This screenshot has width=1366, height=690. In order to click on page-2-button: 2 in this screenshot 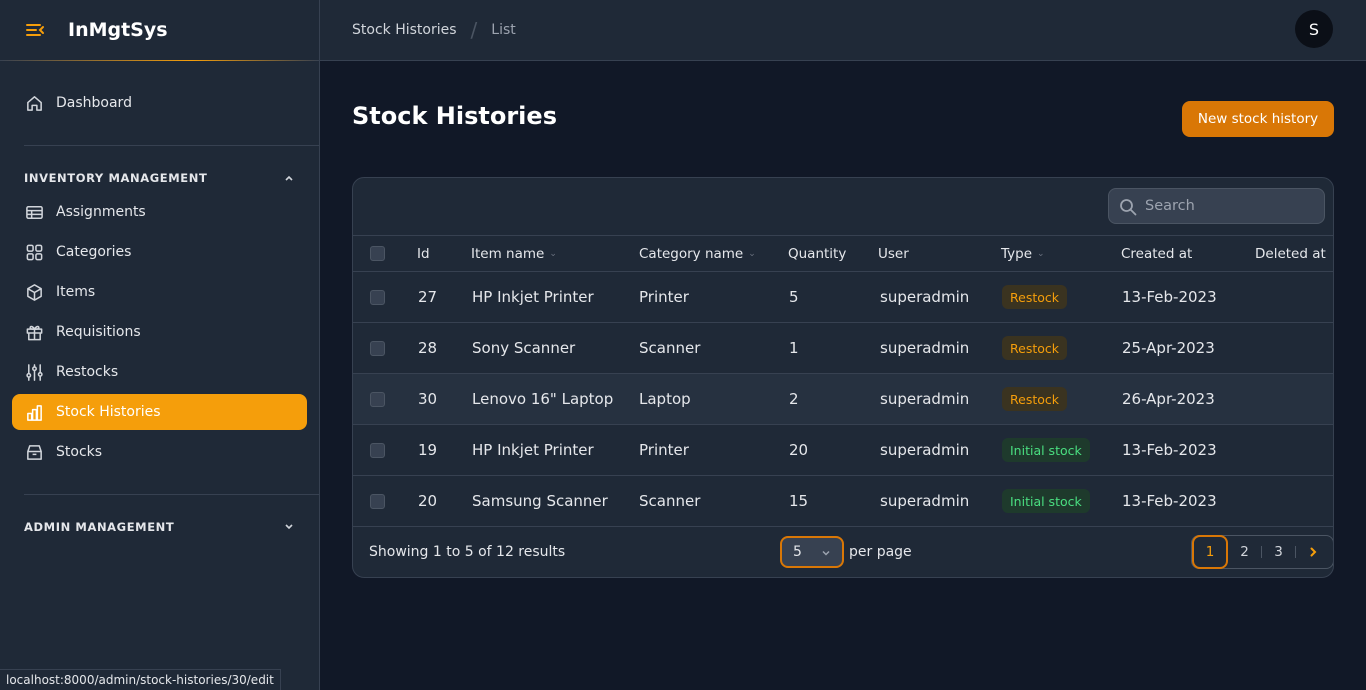, I will do `click(1244, 552)`.